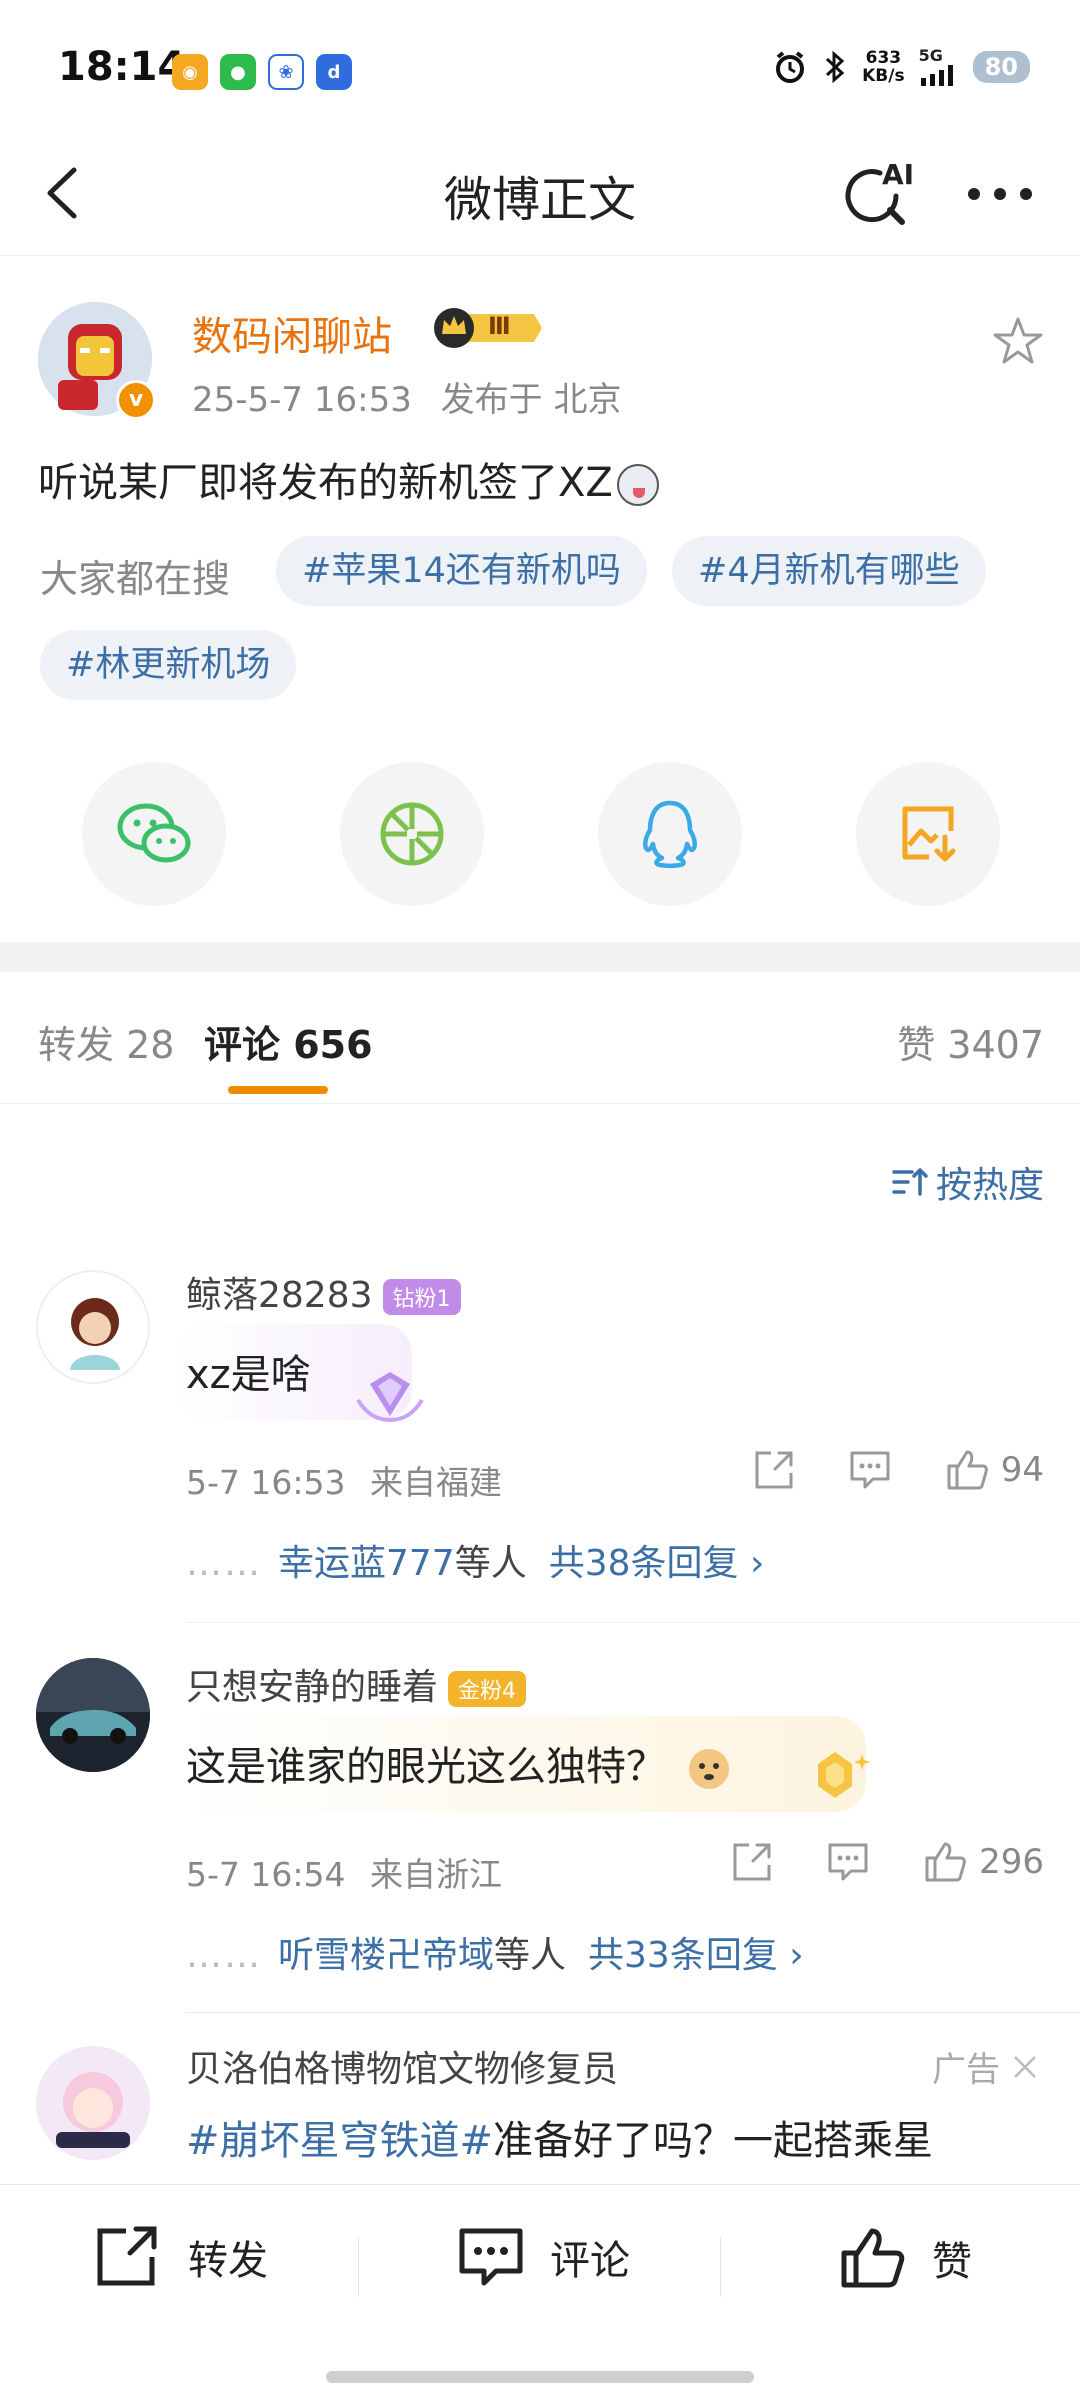 The image size is (1080, 2400). What do you see at coordinates (436, 1874) in the screenshot?
I see `comment-location: 来自浙江` at bounding box center [436, 1874].